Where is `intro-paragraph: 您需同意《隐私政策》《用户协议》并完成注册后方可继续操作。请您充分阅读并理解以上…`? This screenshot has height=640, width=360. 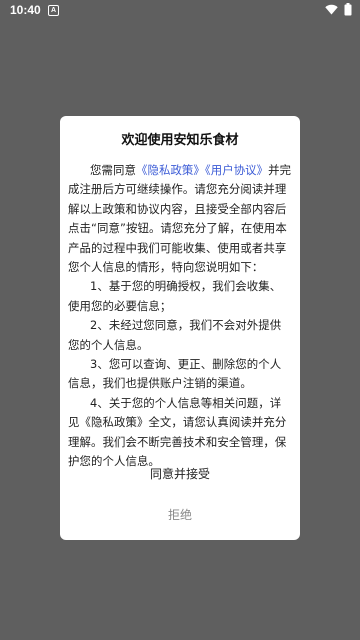 intro-paragraph: 您需同意《隐私政策》《用户协议》并完成注册后方可继续操作。请您充分阅读并理解以上… is located at coordinates (180, 219).